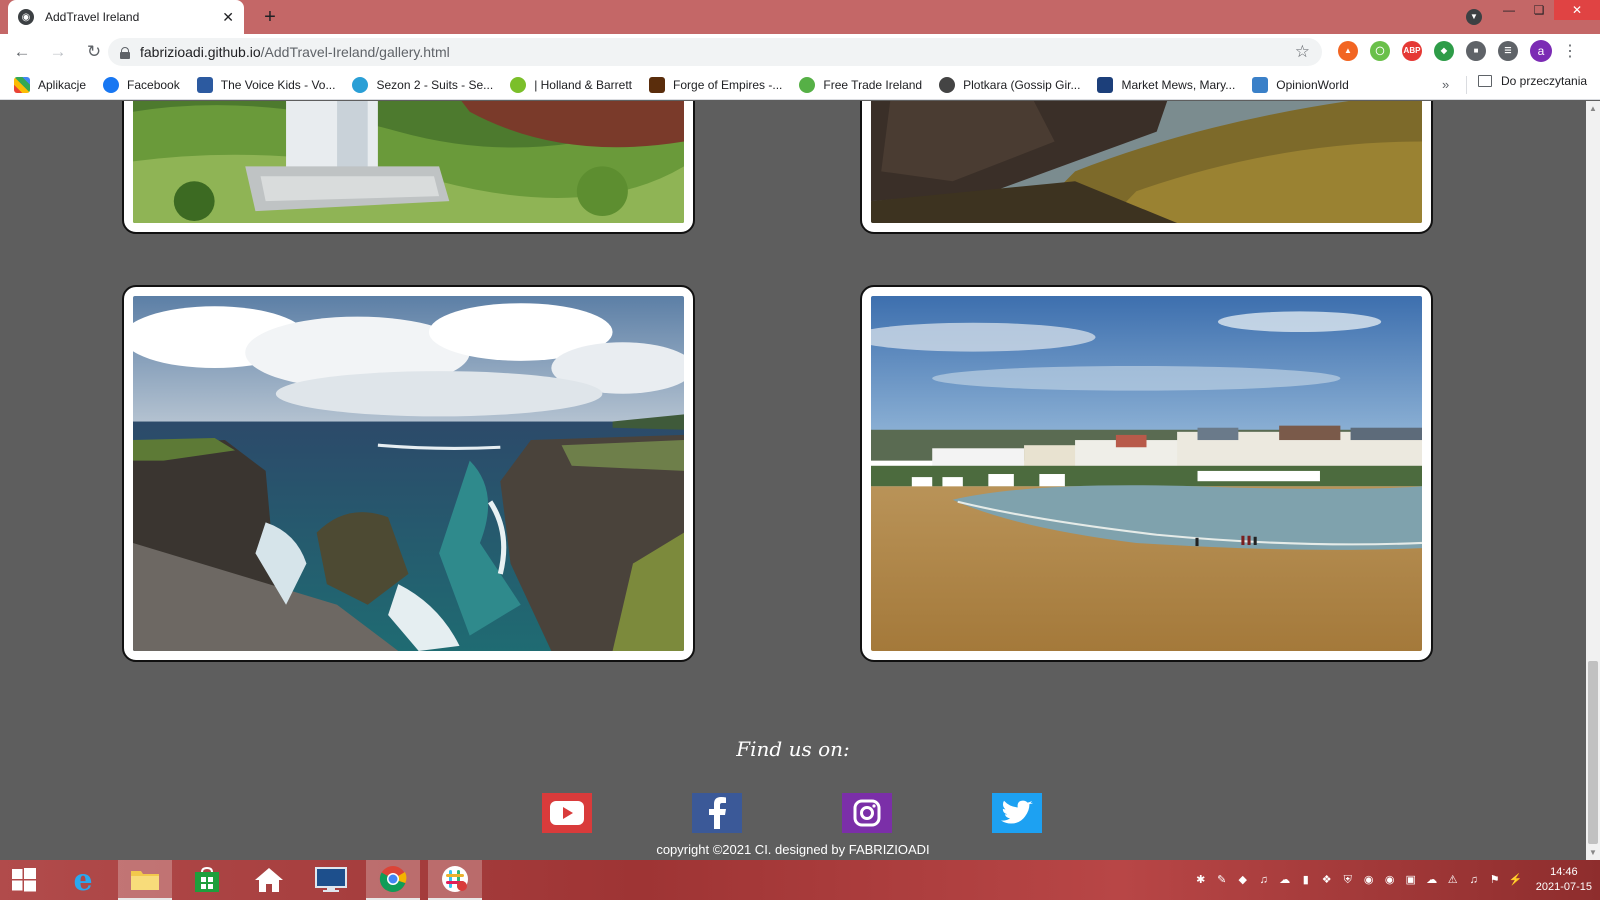  Describe the element at coordinates (1508, 51) in the screenshot. I see `media-queue-icon: ☰` at that location.